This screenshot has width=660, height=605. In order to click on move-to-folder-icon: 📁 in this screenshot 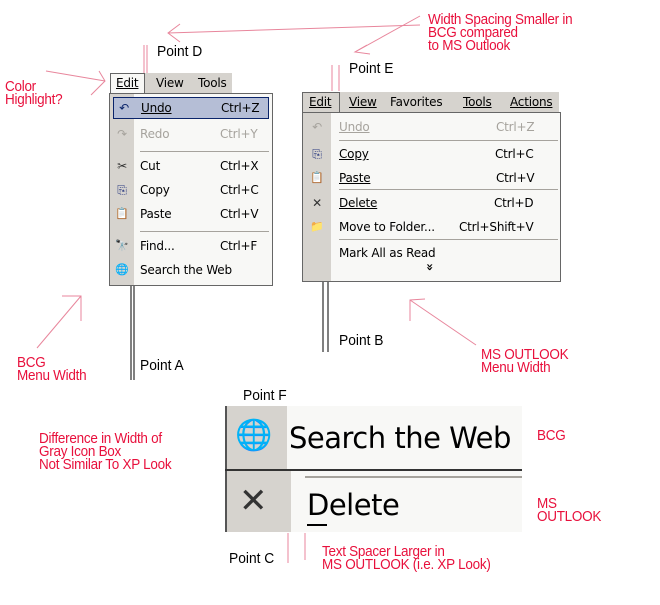, I will do `click(317, 226)`.